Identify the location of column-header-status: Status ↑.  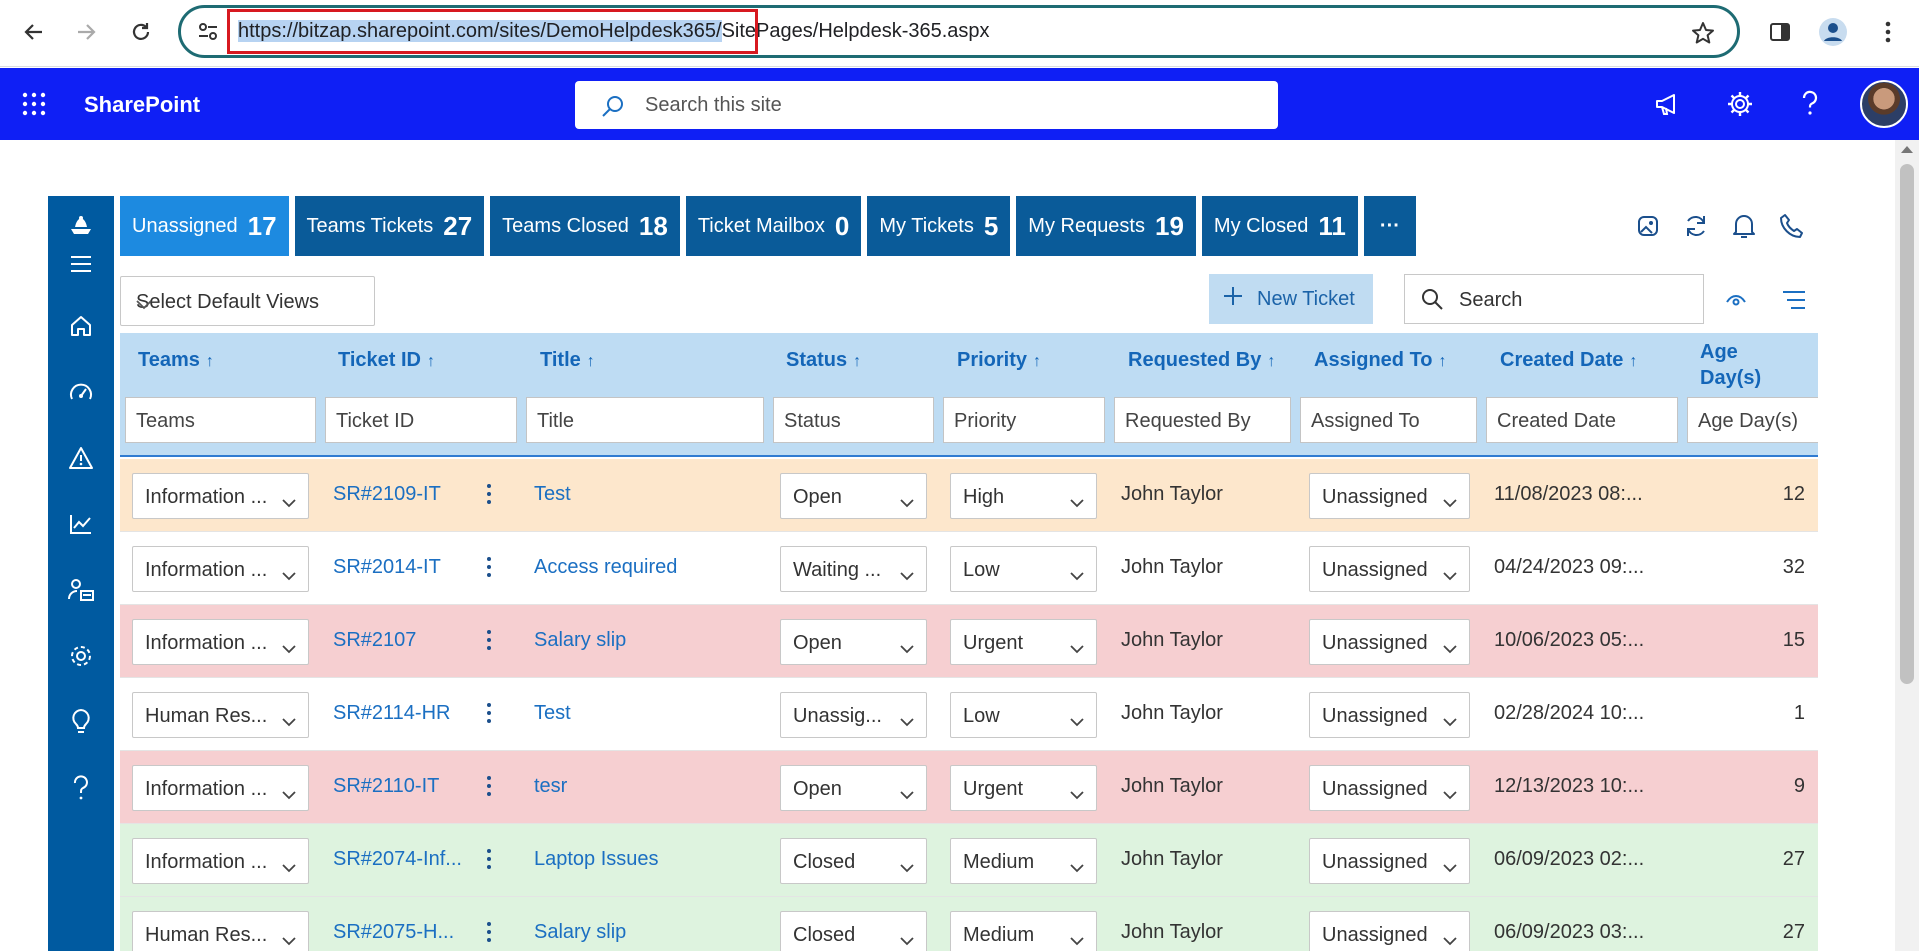
(823, 360).